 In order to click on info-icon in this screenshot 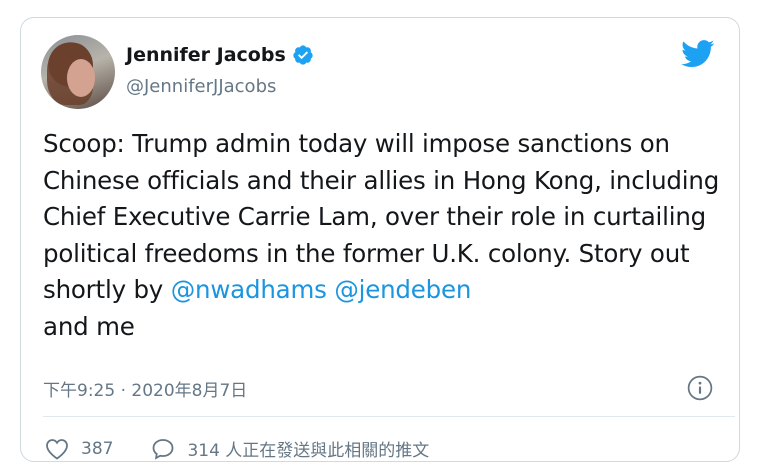, I will do `click(700, 388)`.